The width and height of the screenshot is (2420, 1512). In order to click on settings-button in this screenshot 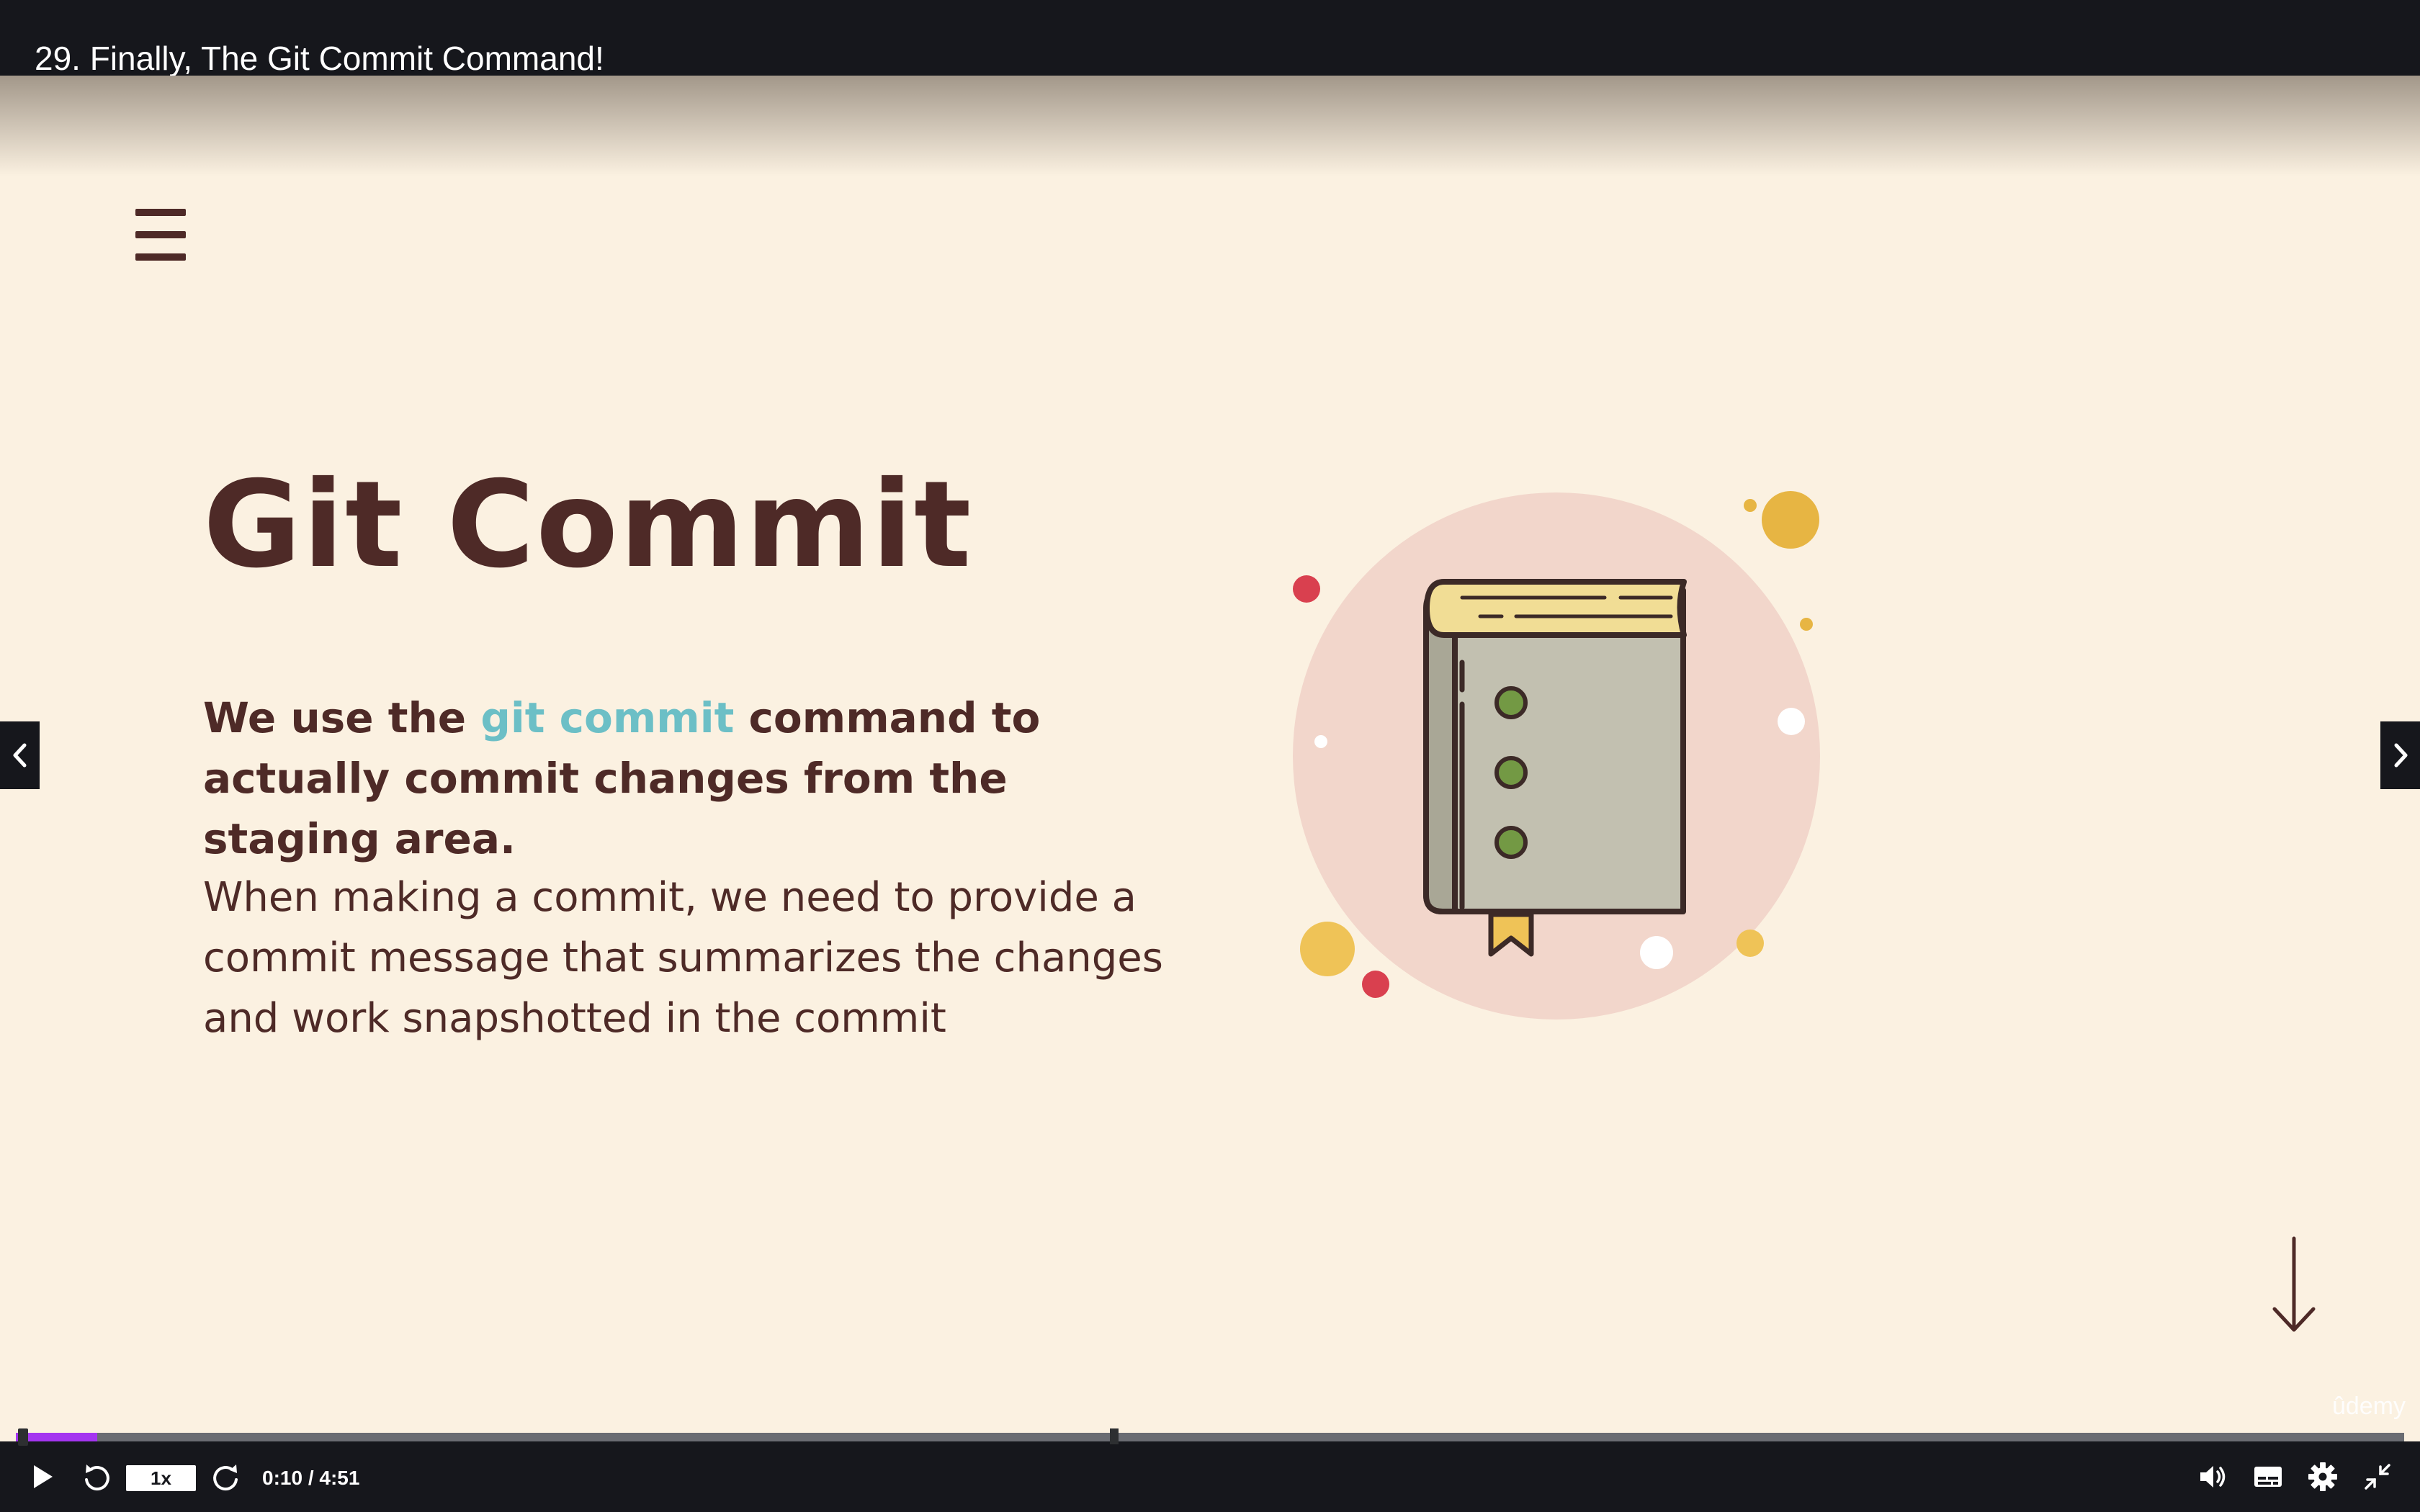, I will do `click(2323, 1476)`.